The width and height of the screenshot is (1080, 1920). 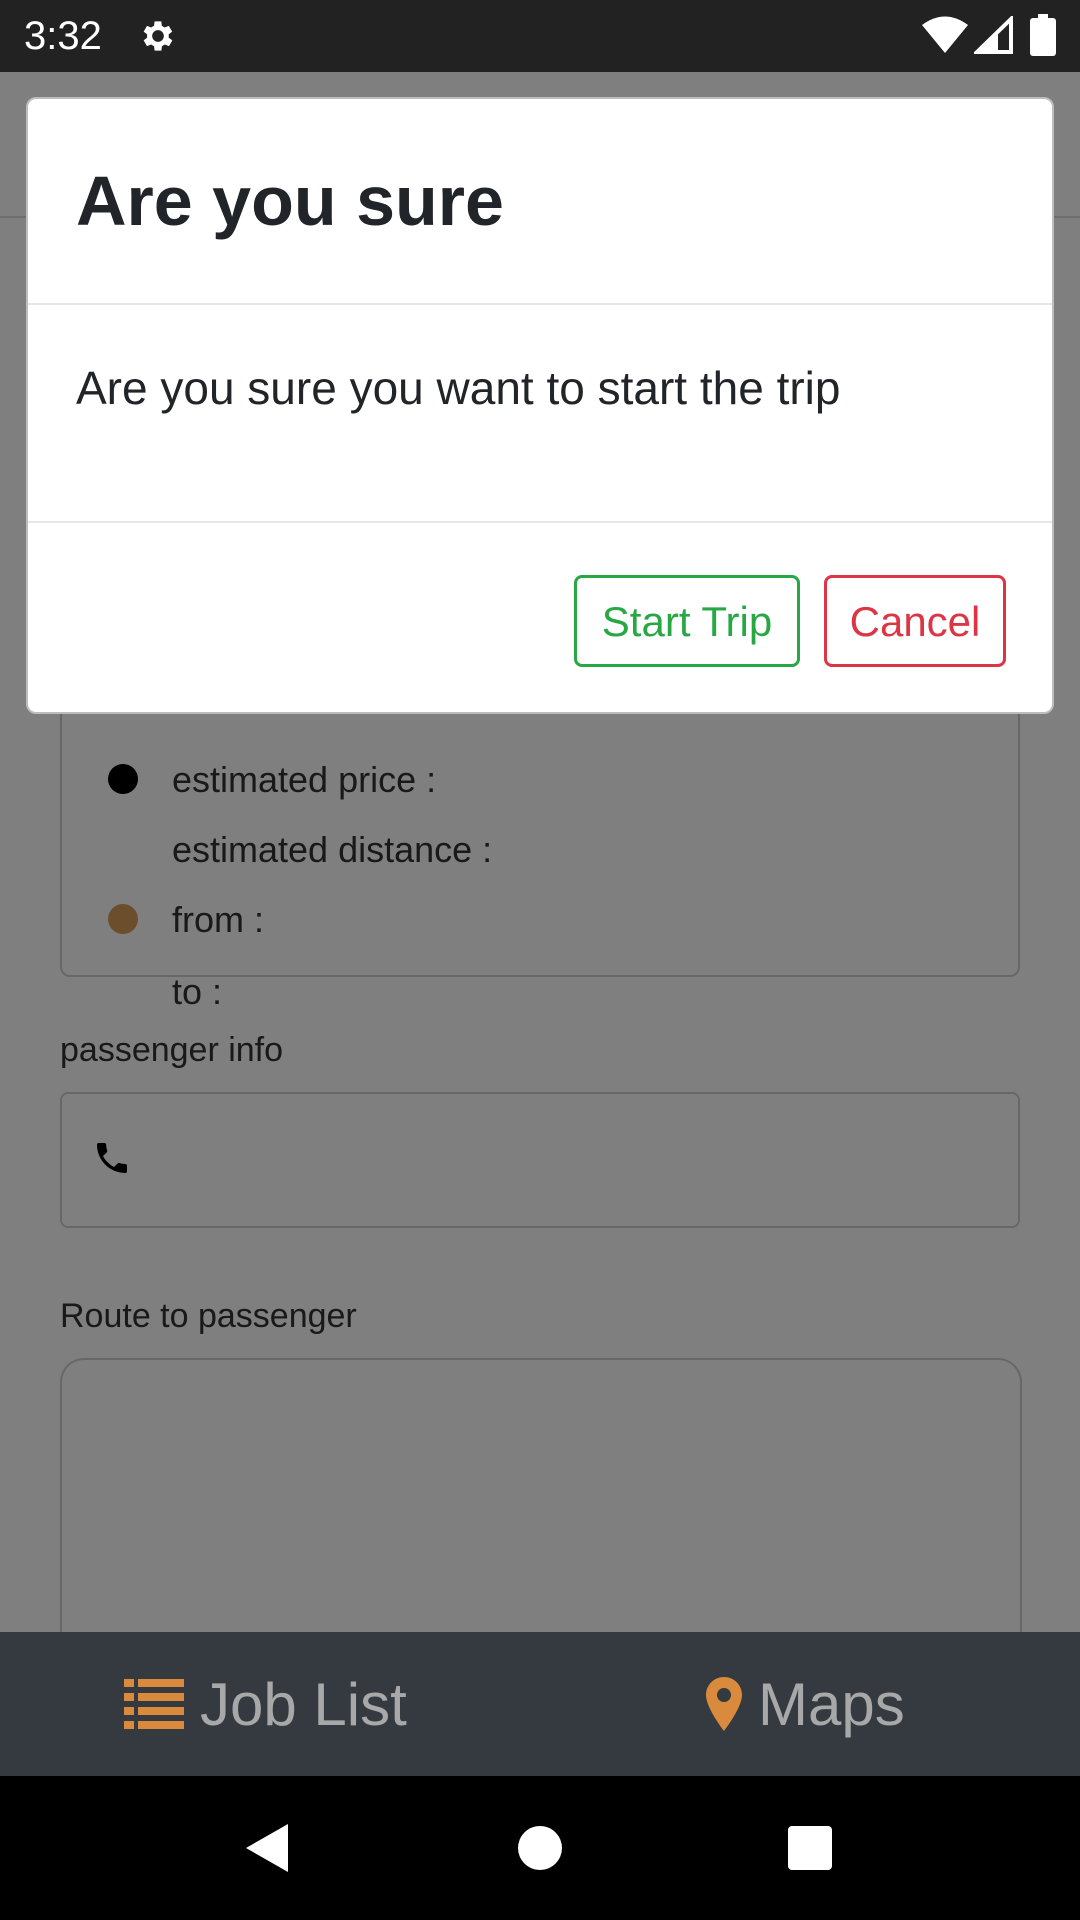 I want to click on signal-icon, so click(x=993, y=35).